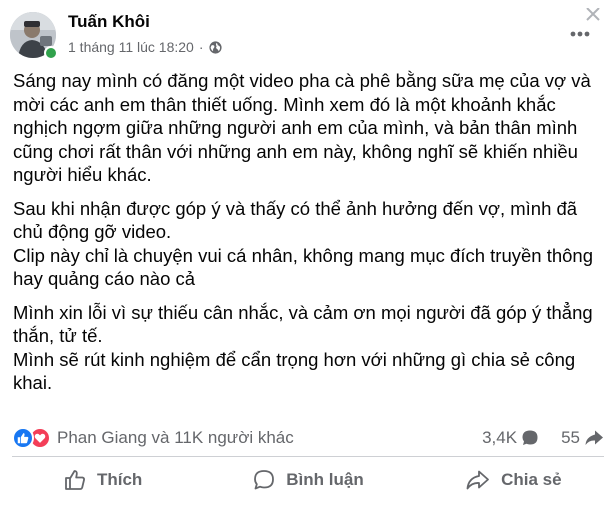 This screenshot has width=616, height=508. I want to click on comments-count-value: 3,4K, so click(500, 437).